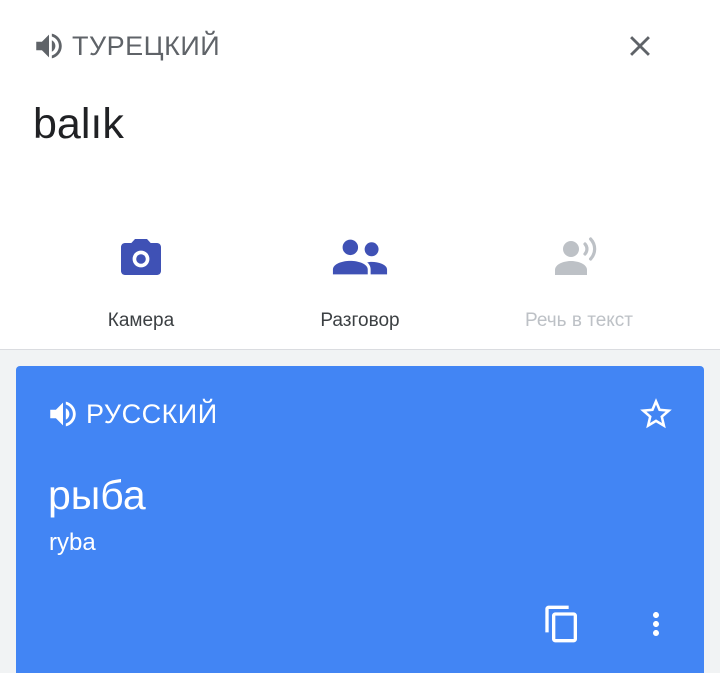 The image size is (720, 673). What do you see at coordinates (578, 320) in the screenshot?
I see `speech-to-text-label: Речь в текст` at bounding box center [578, 320].